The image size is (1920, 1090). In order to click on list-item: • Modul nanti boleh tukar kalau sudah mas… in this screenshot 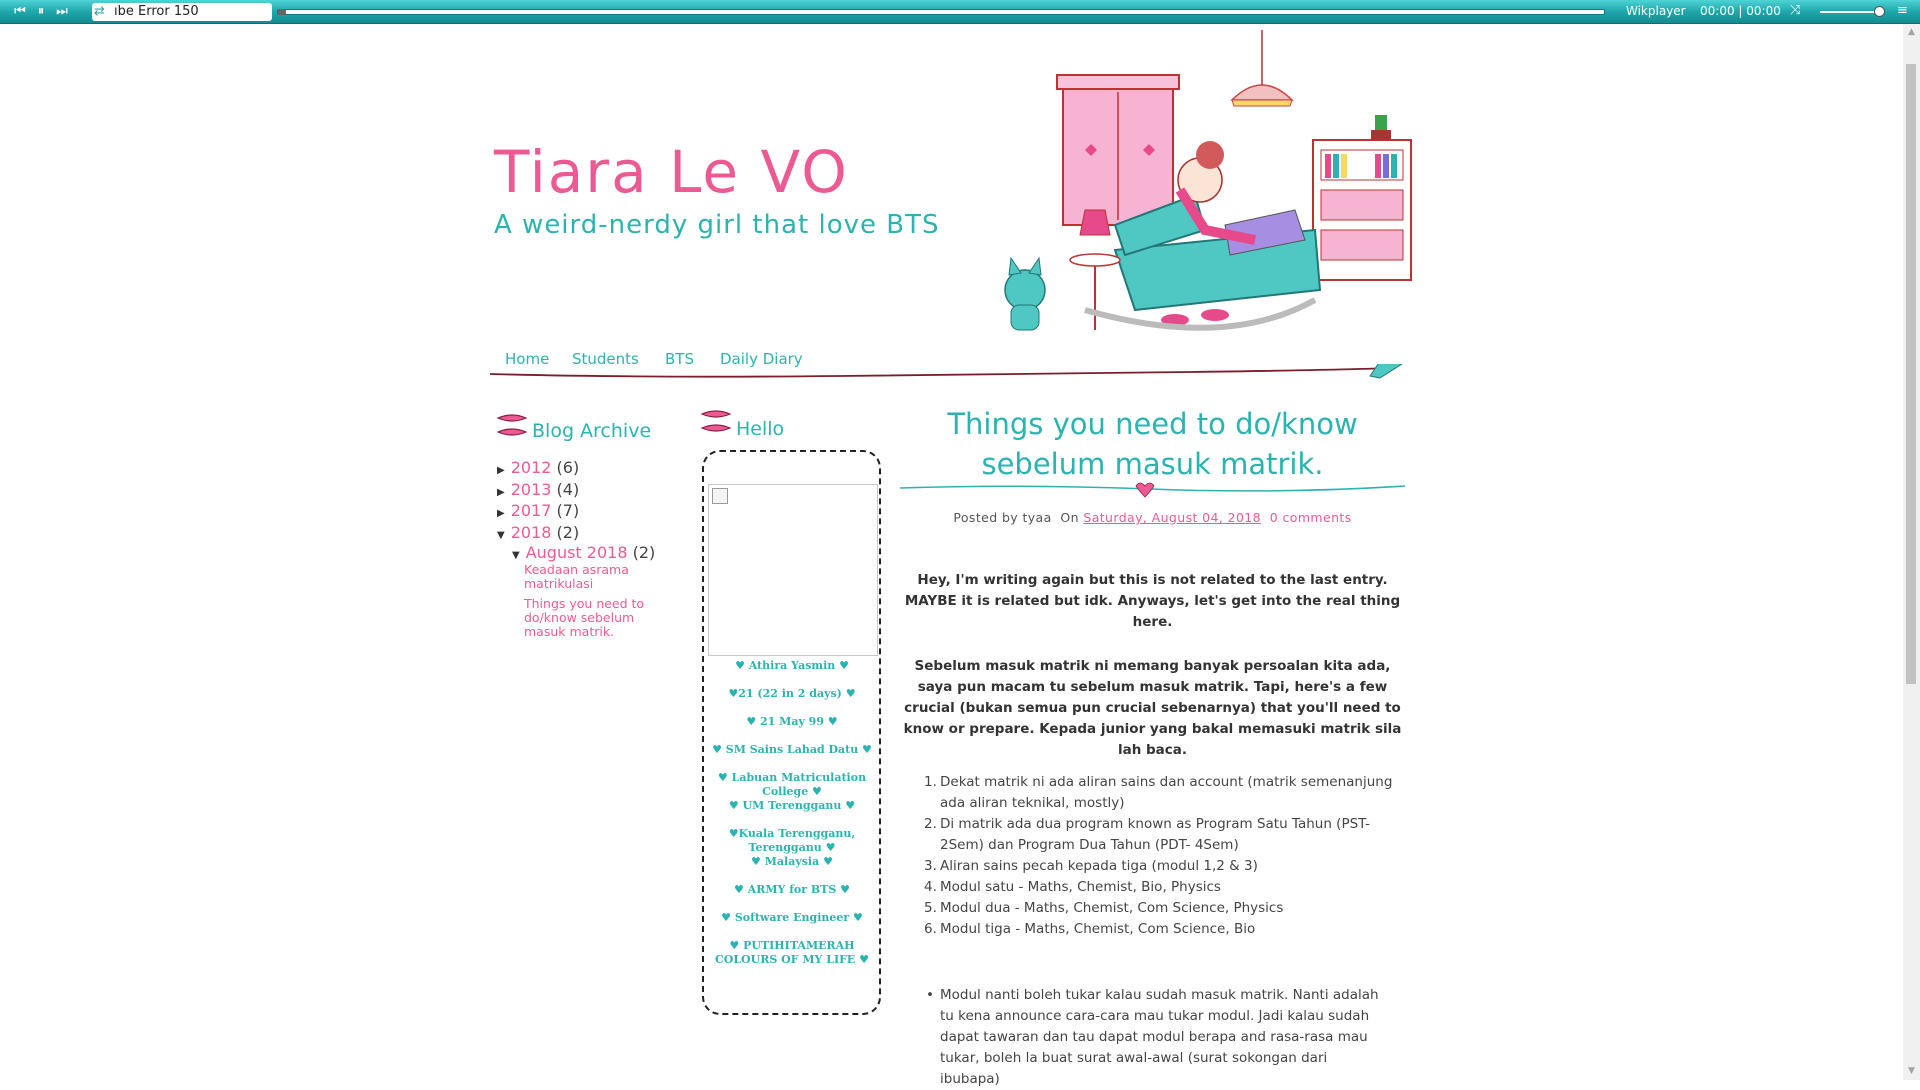, I will do `click(1152, 1037)`.